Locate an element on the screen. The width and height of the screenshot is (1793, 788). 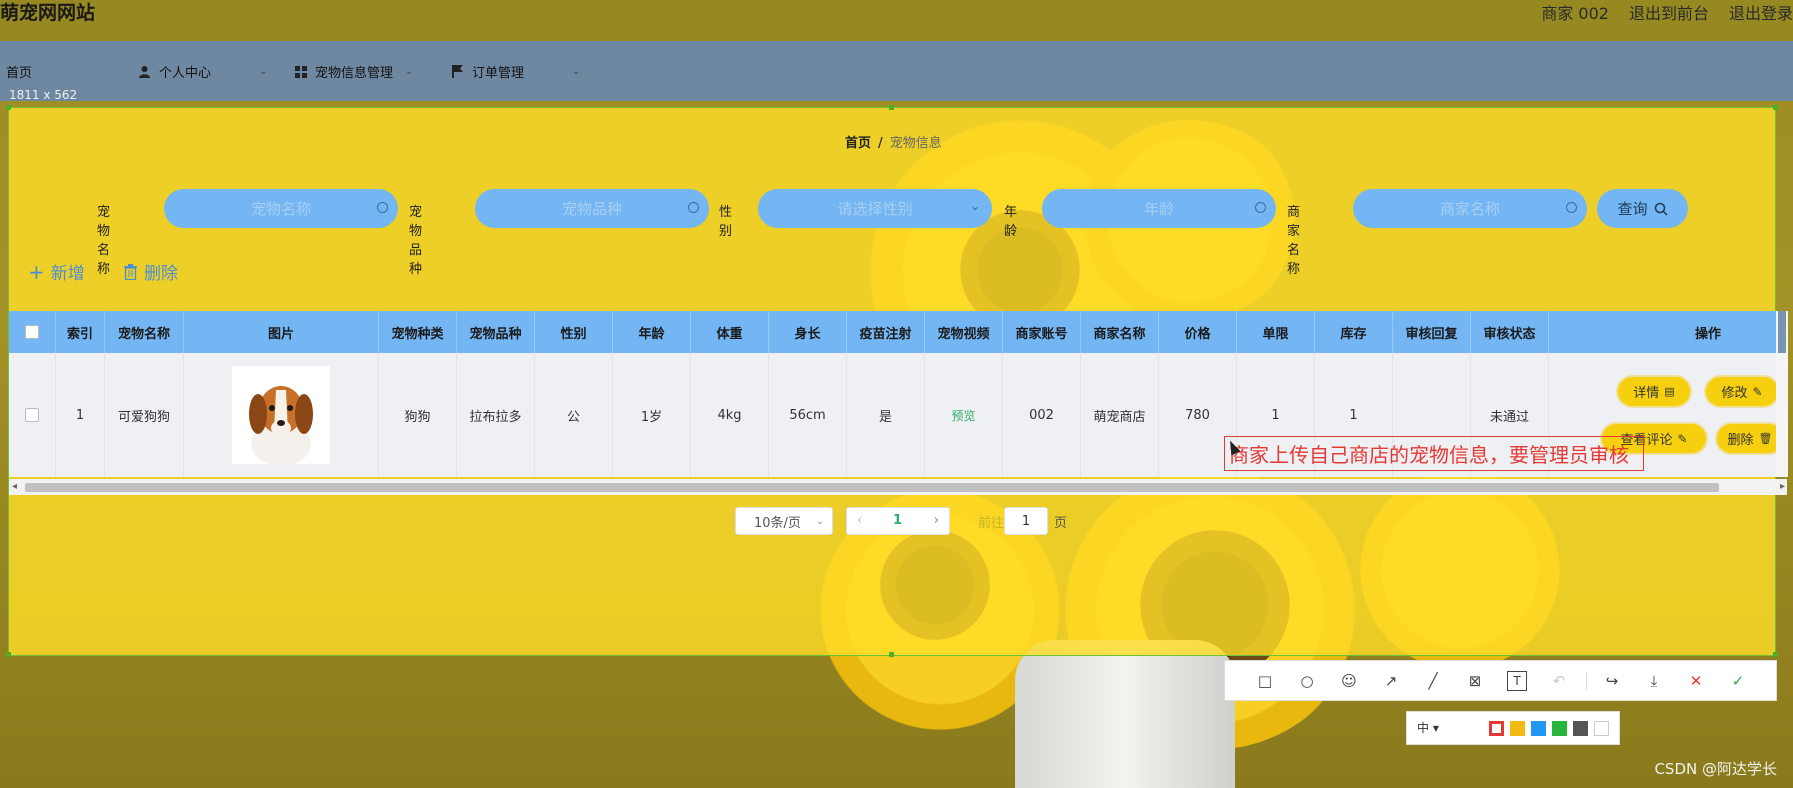
age-placeholder: 年龄 is located at coordinates (1158, 209).